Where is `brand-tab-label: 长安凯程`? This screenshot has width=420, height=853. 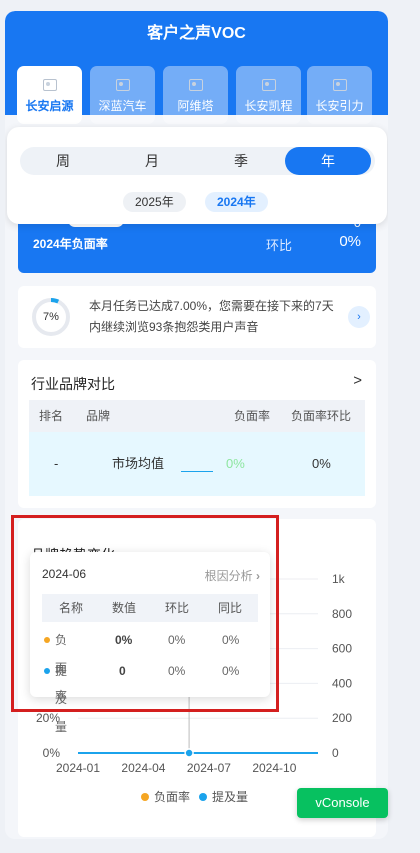
brand-tab-label: 长安凯程 is located at coordinates (268, 106).